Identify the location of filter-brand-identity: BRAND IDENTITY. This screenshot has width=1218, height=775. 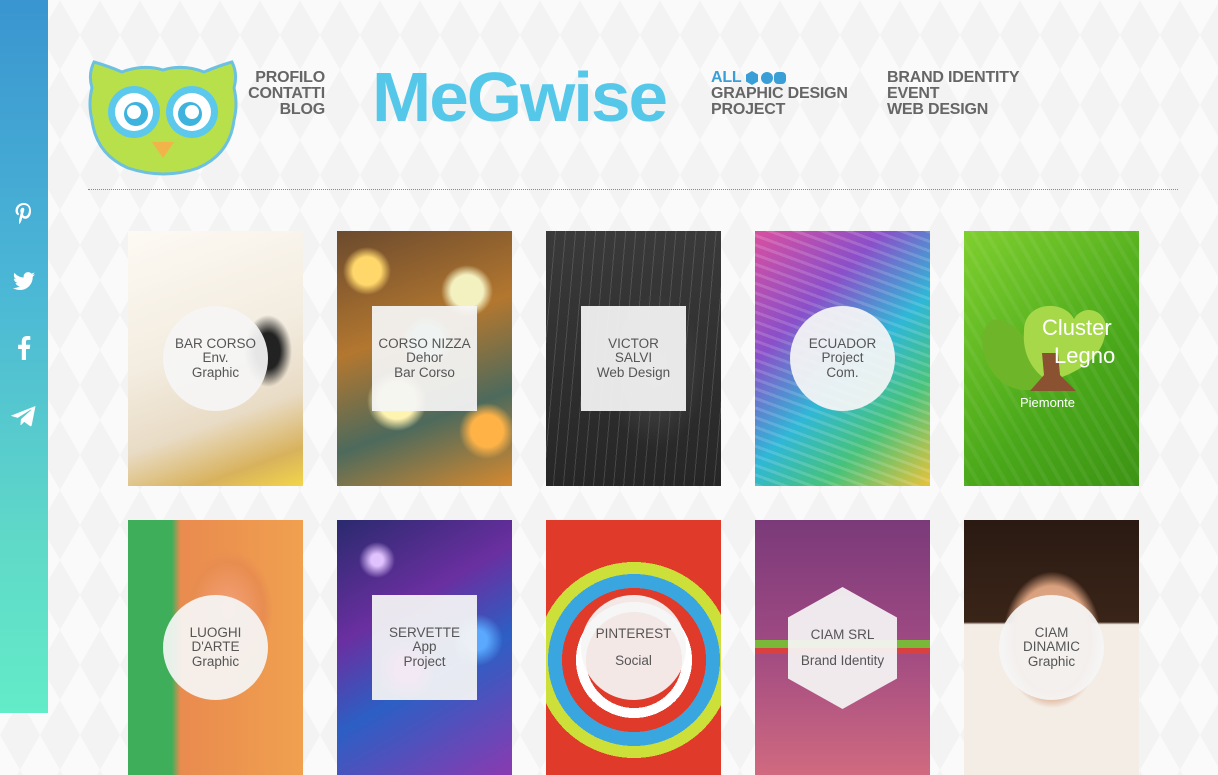
(953, 78).